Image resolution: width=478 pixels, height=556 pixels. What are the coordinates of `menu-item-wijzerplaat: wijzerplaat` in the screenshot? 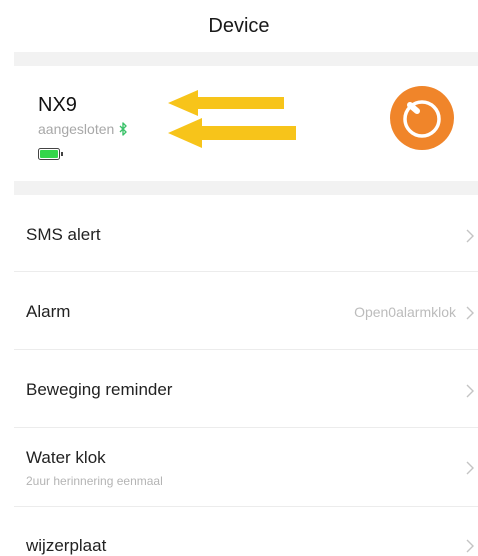 It's located at (246, 531).